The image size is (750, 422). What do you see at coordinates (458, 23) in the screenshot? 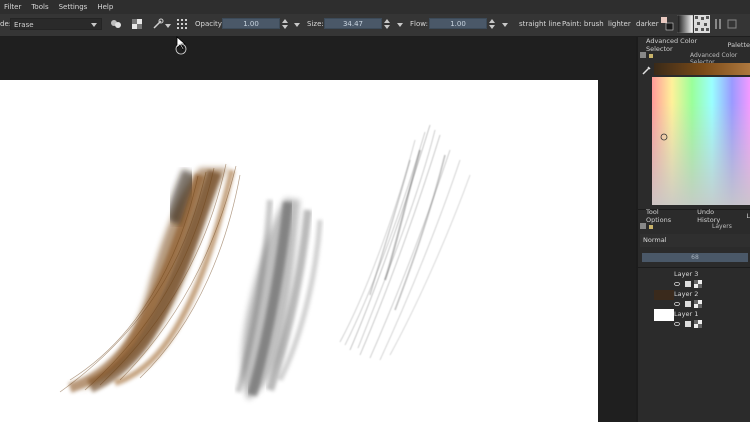
I see `flow-slider: 1.00` at bounding box center [458, 23].